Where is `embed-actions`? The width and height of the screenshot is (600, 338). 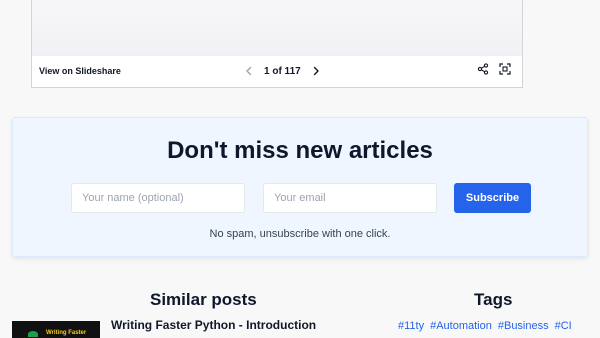 embed-actions is located at coordinates (494, 69).